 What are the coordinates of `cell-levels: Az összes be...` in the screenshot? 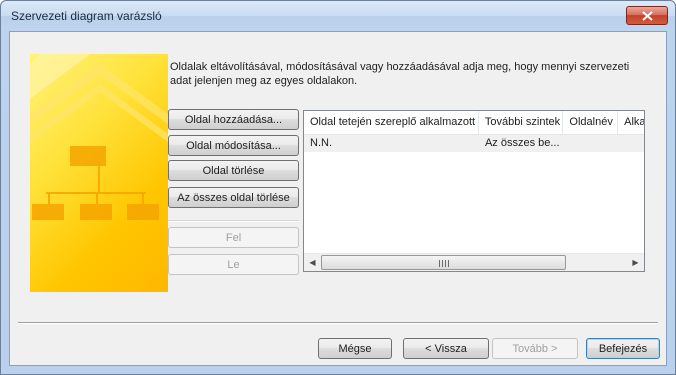 It's located at (522, 143).